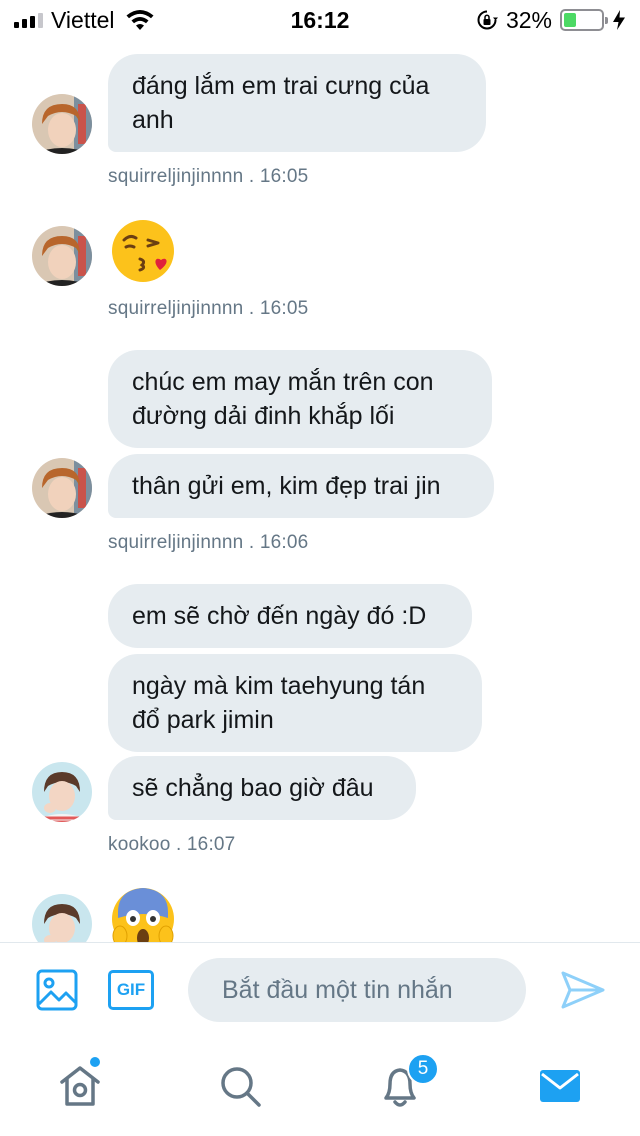  What do you see at coordinates (487, 20) in the screenshot?
I see `rotation-lock-icon` at bounding box center [487, 20].